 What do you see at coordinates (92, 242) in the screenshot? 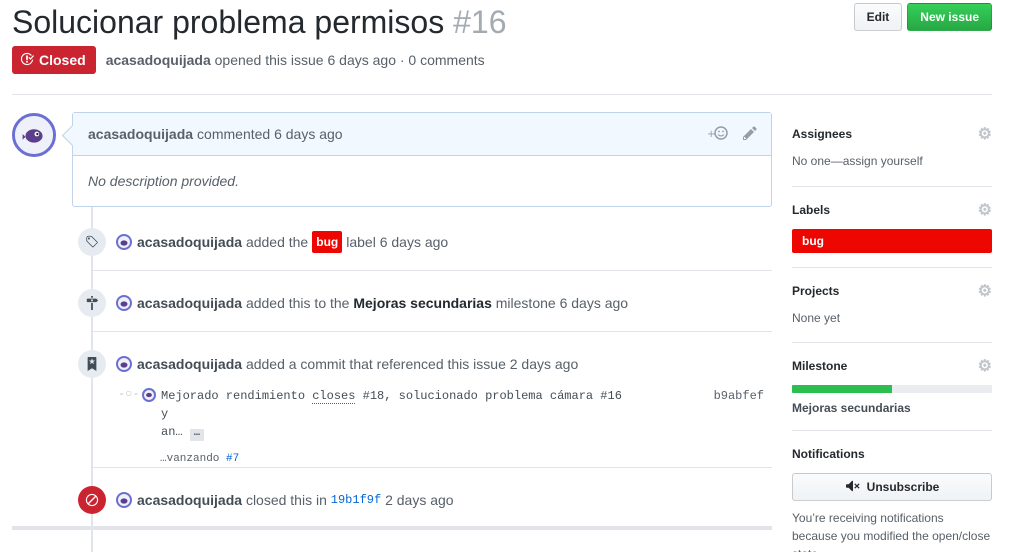
I see `tag-icon` at bounding box center [92, 242].